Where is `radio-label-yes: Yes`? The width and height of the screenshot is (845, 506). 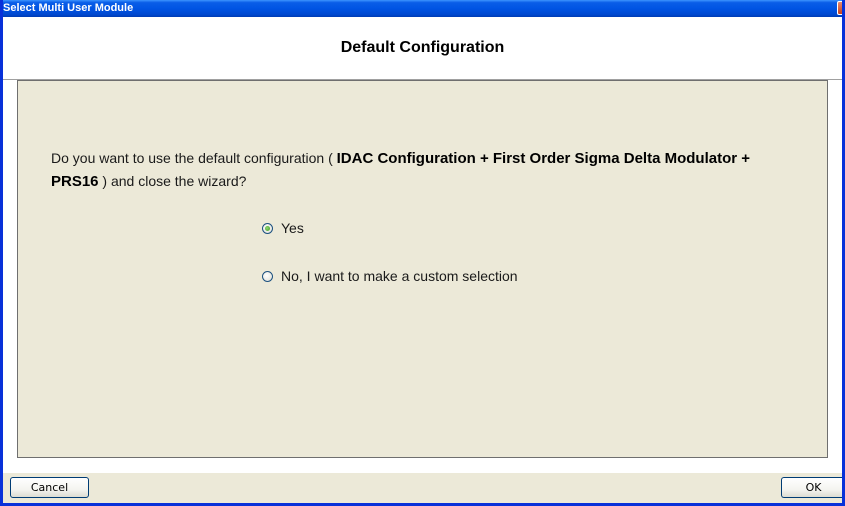
radio-label-yes: Yes is located at coordinates (292, 228).